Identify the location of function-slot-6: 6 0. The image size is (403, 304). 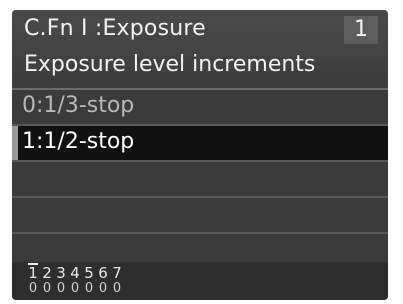
(103, 280).